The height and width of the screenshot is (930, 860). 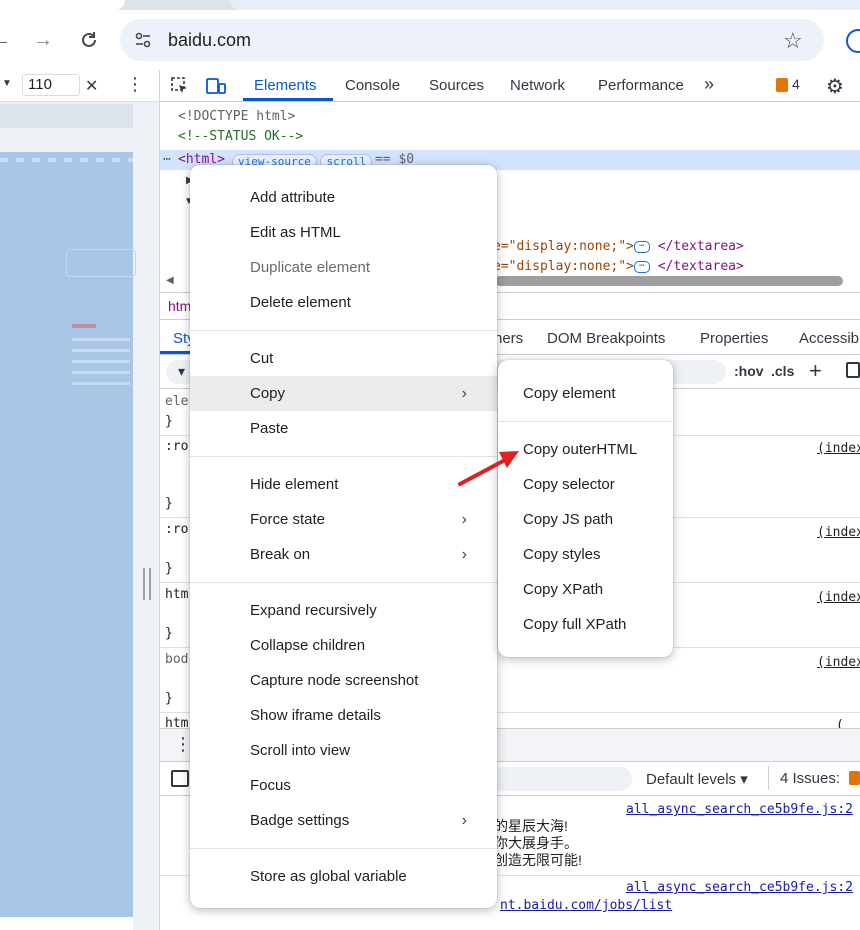 I want to click on menu-item-cut: Cut, so click(x=343, y=358).